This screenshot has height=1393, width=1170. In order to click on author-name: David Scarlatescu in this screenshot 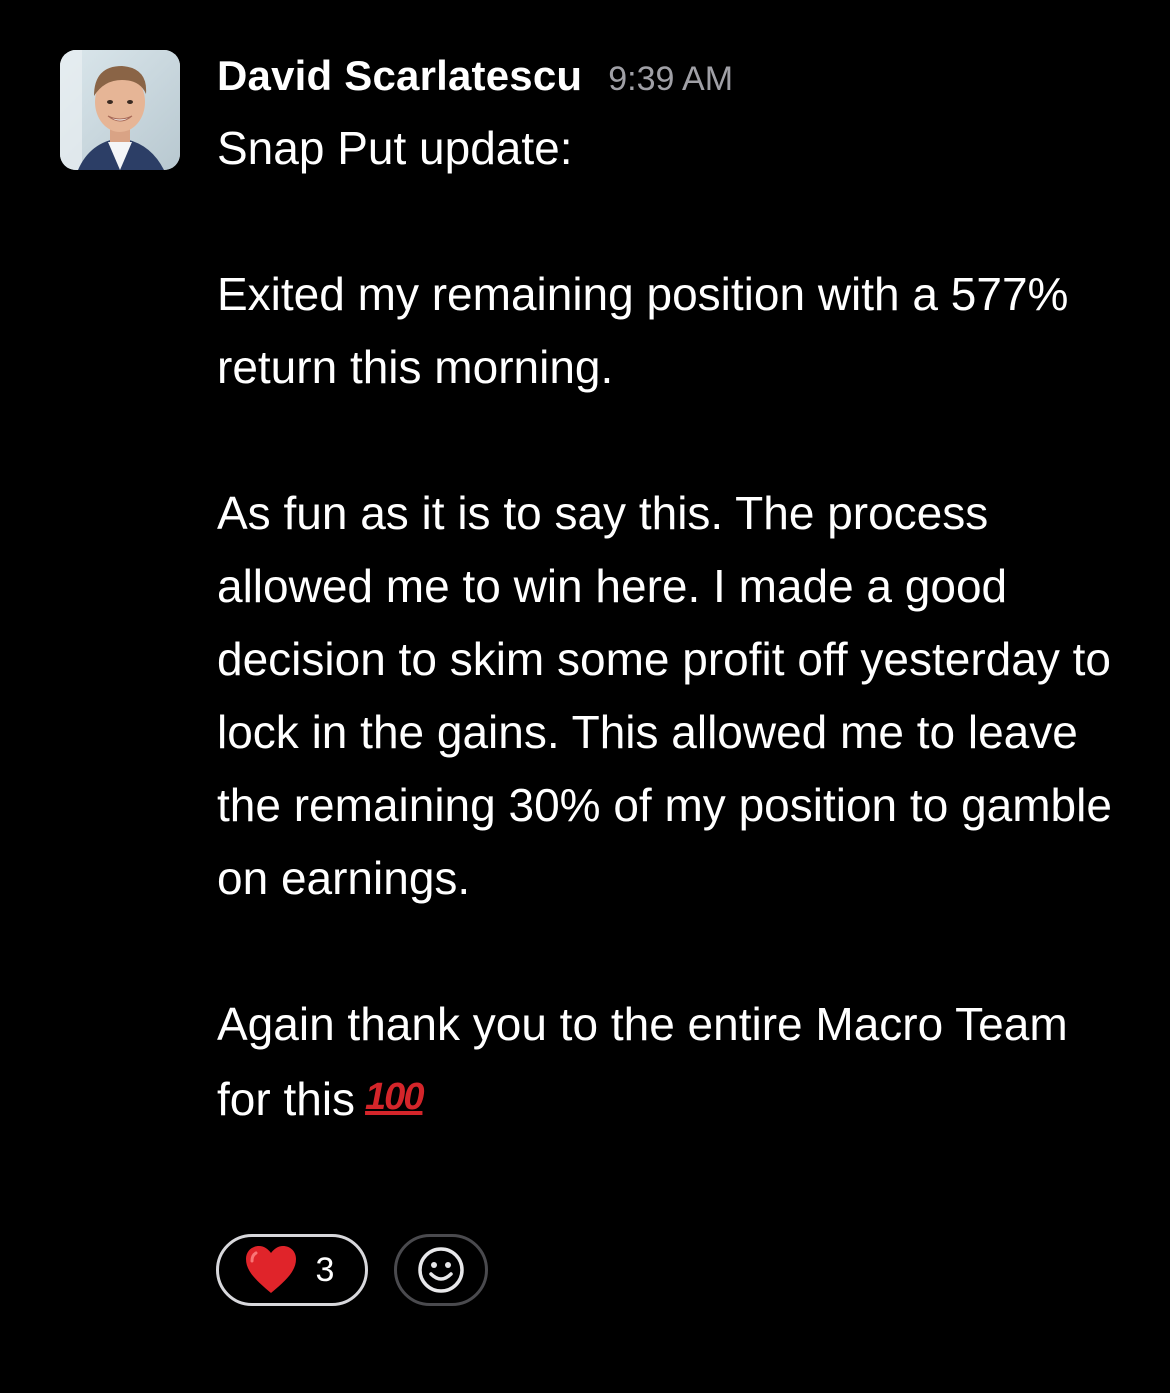, I will do `click(399, 76)`.